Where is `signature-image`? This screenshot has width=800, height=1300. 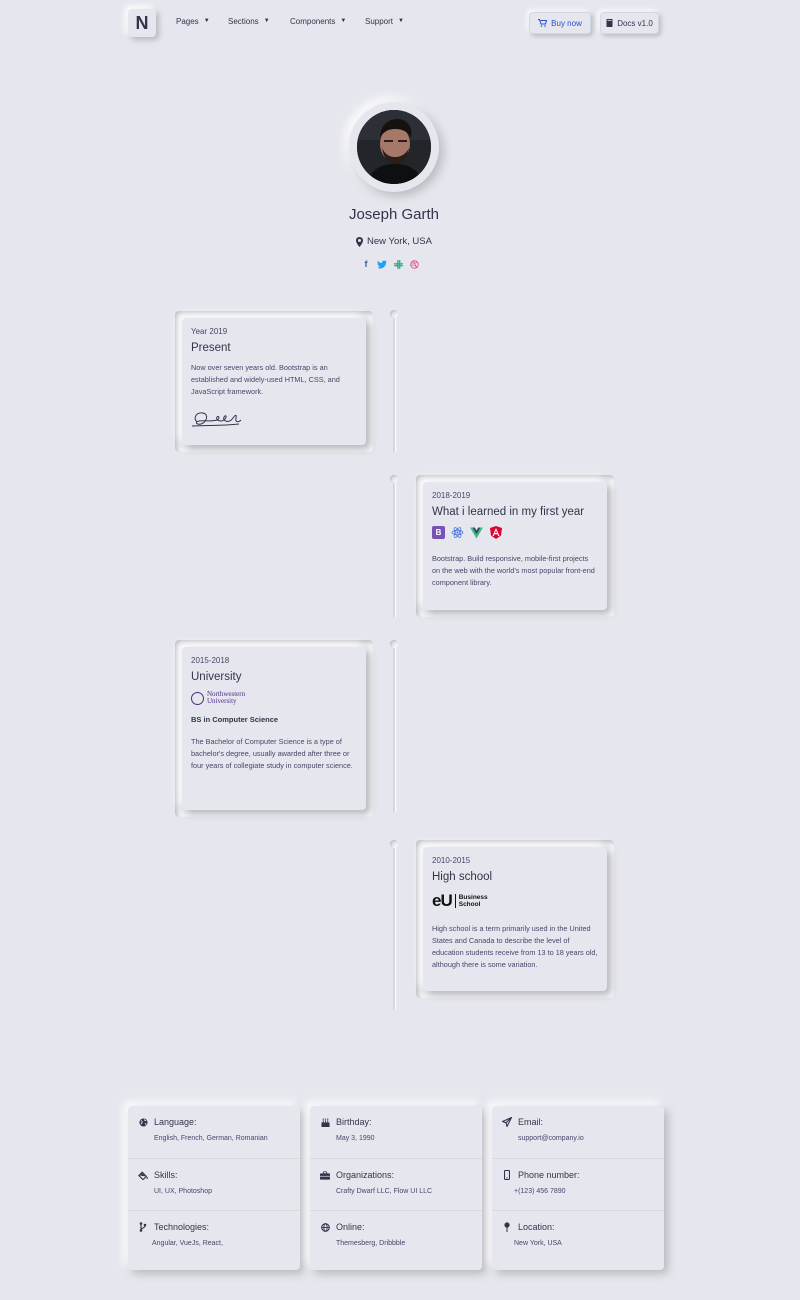
signature-image is located at coordinates (274, 421).